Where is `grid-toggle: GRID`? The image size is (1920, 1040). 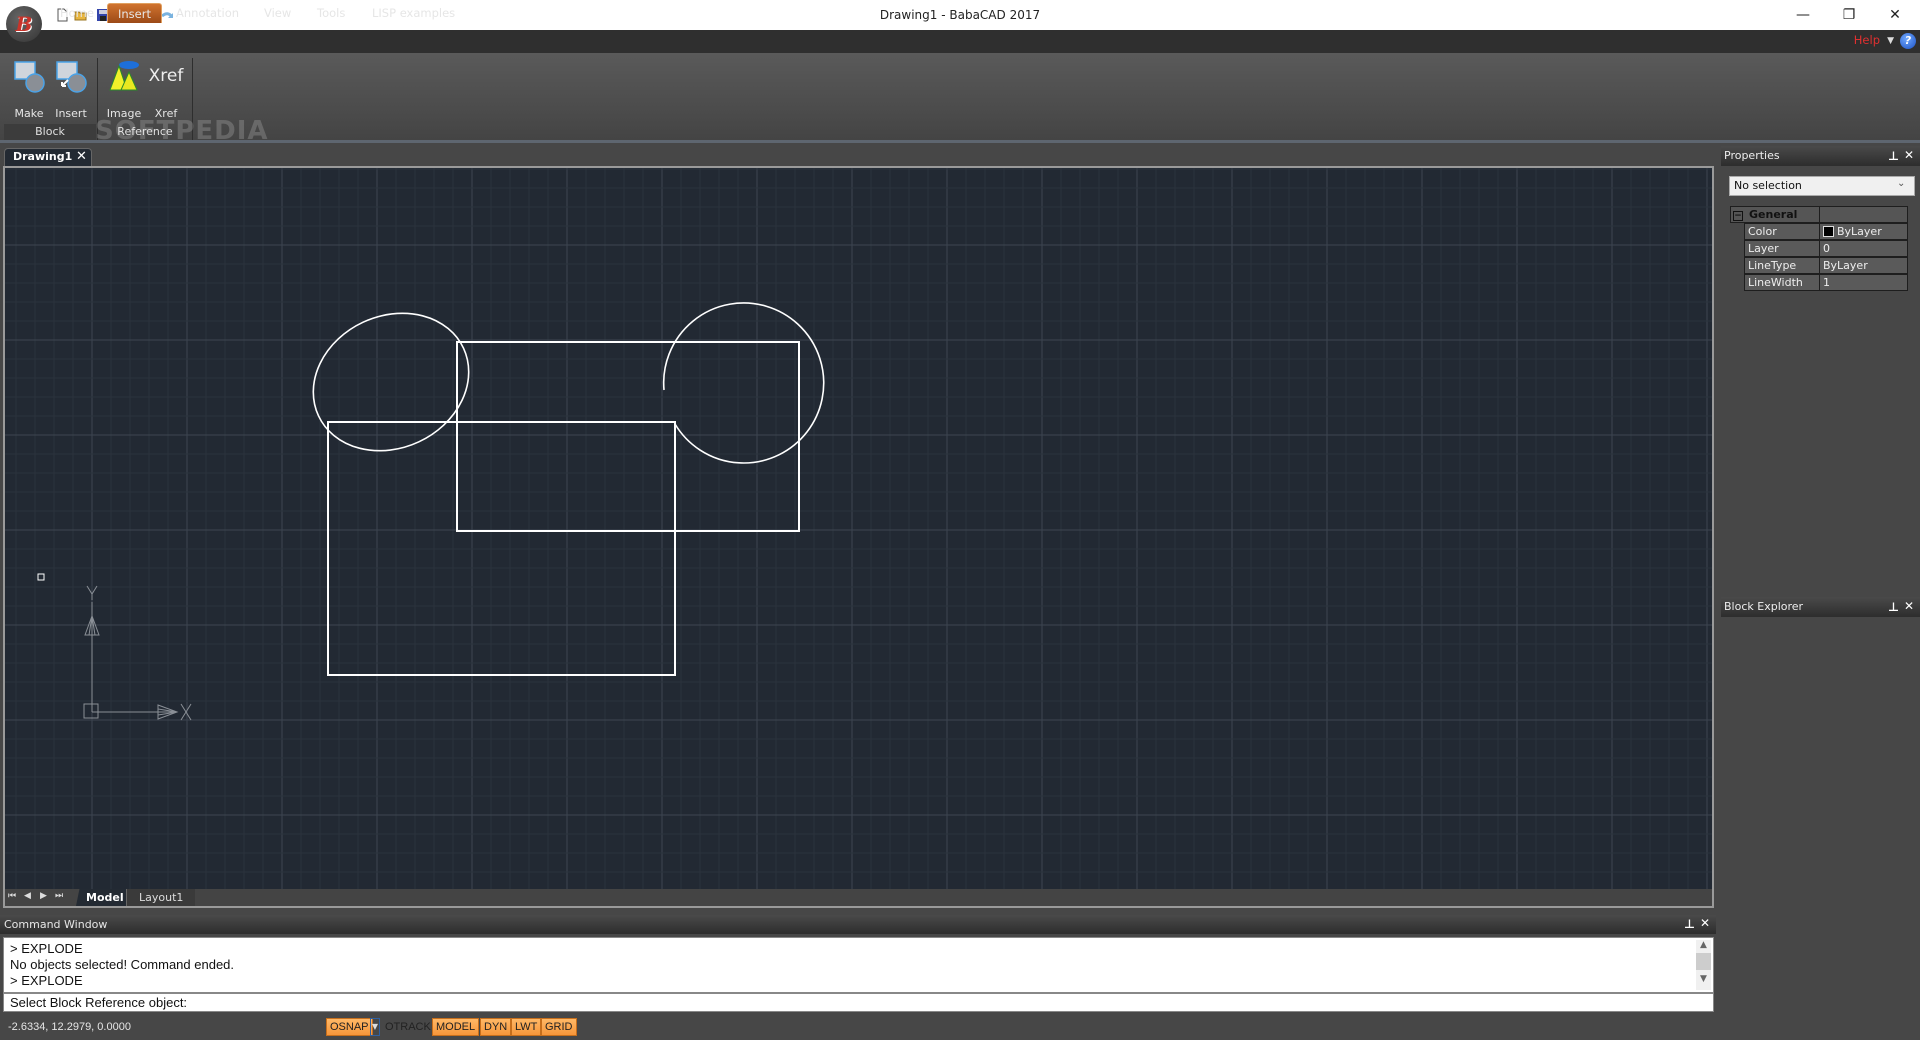 grid-toggle: GRID is located at coordinates (559, 1027).